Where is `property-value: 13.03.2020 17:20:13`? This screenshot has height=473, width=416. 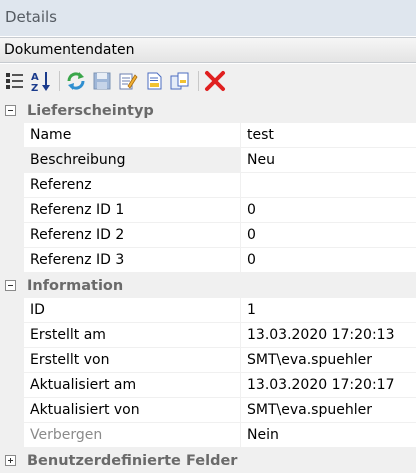
property-value: 13.03.2020 17:20:13 is located at coordinates (328, 335).